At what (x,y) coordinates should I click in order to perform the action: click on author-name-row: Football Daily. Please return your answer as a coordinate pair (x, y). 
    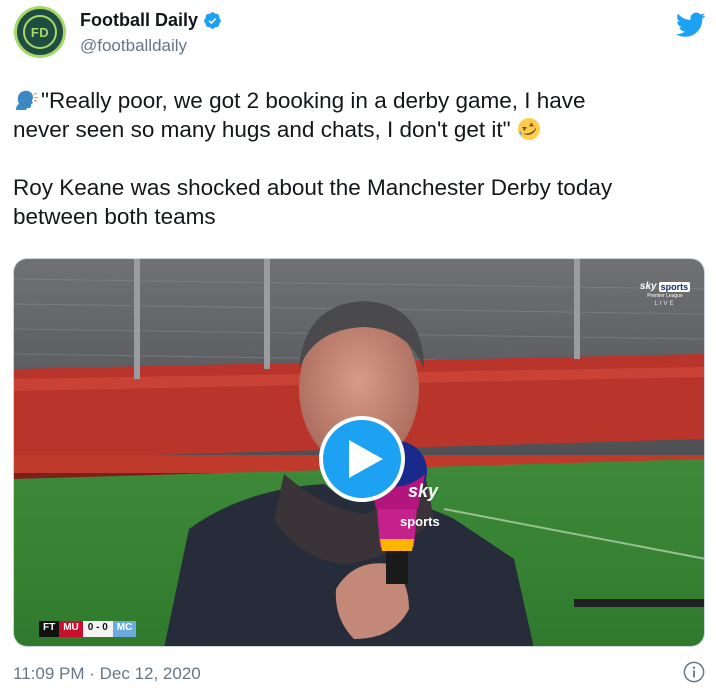
    Looking at the image, I should click on (151, 20).